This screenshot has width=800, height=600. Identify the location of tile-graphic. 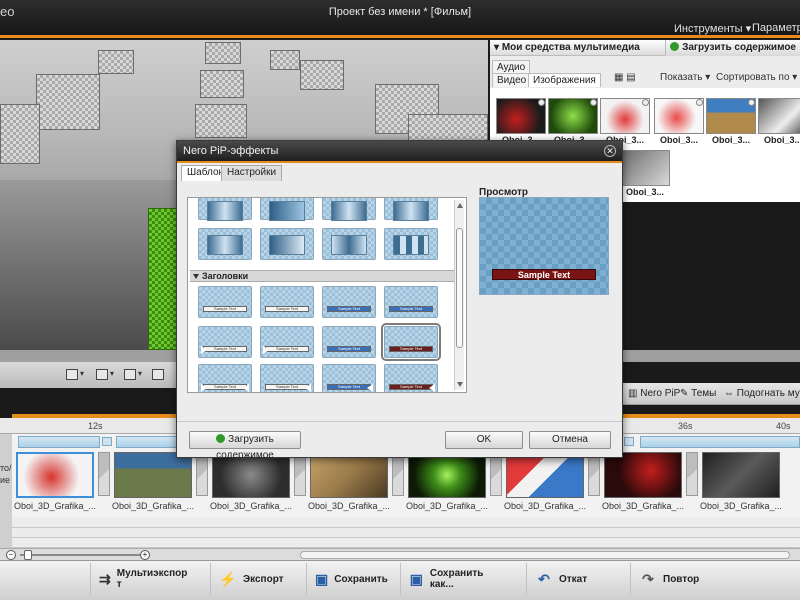
(411, 245).